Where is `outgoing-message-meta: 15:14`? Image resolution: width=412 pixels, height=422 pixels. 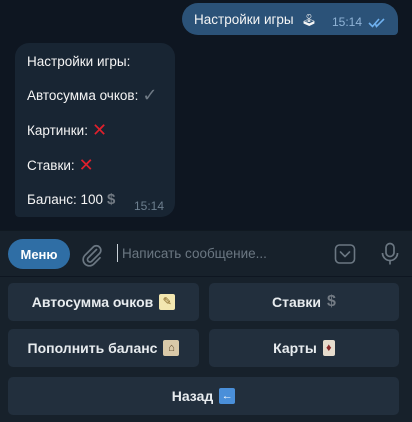
outgoing-message-meta: 15:14 is located at coordinates (359, 22).